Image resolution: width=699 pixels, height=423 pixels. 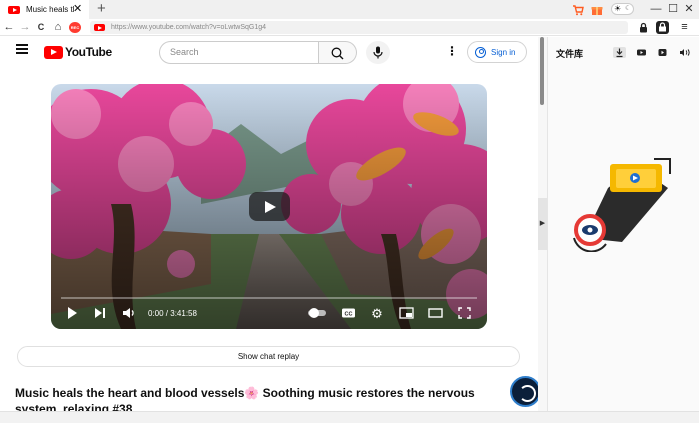 I want to click on reload-icon: C, so click(x=41, y=27).